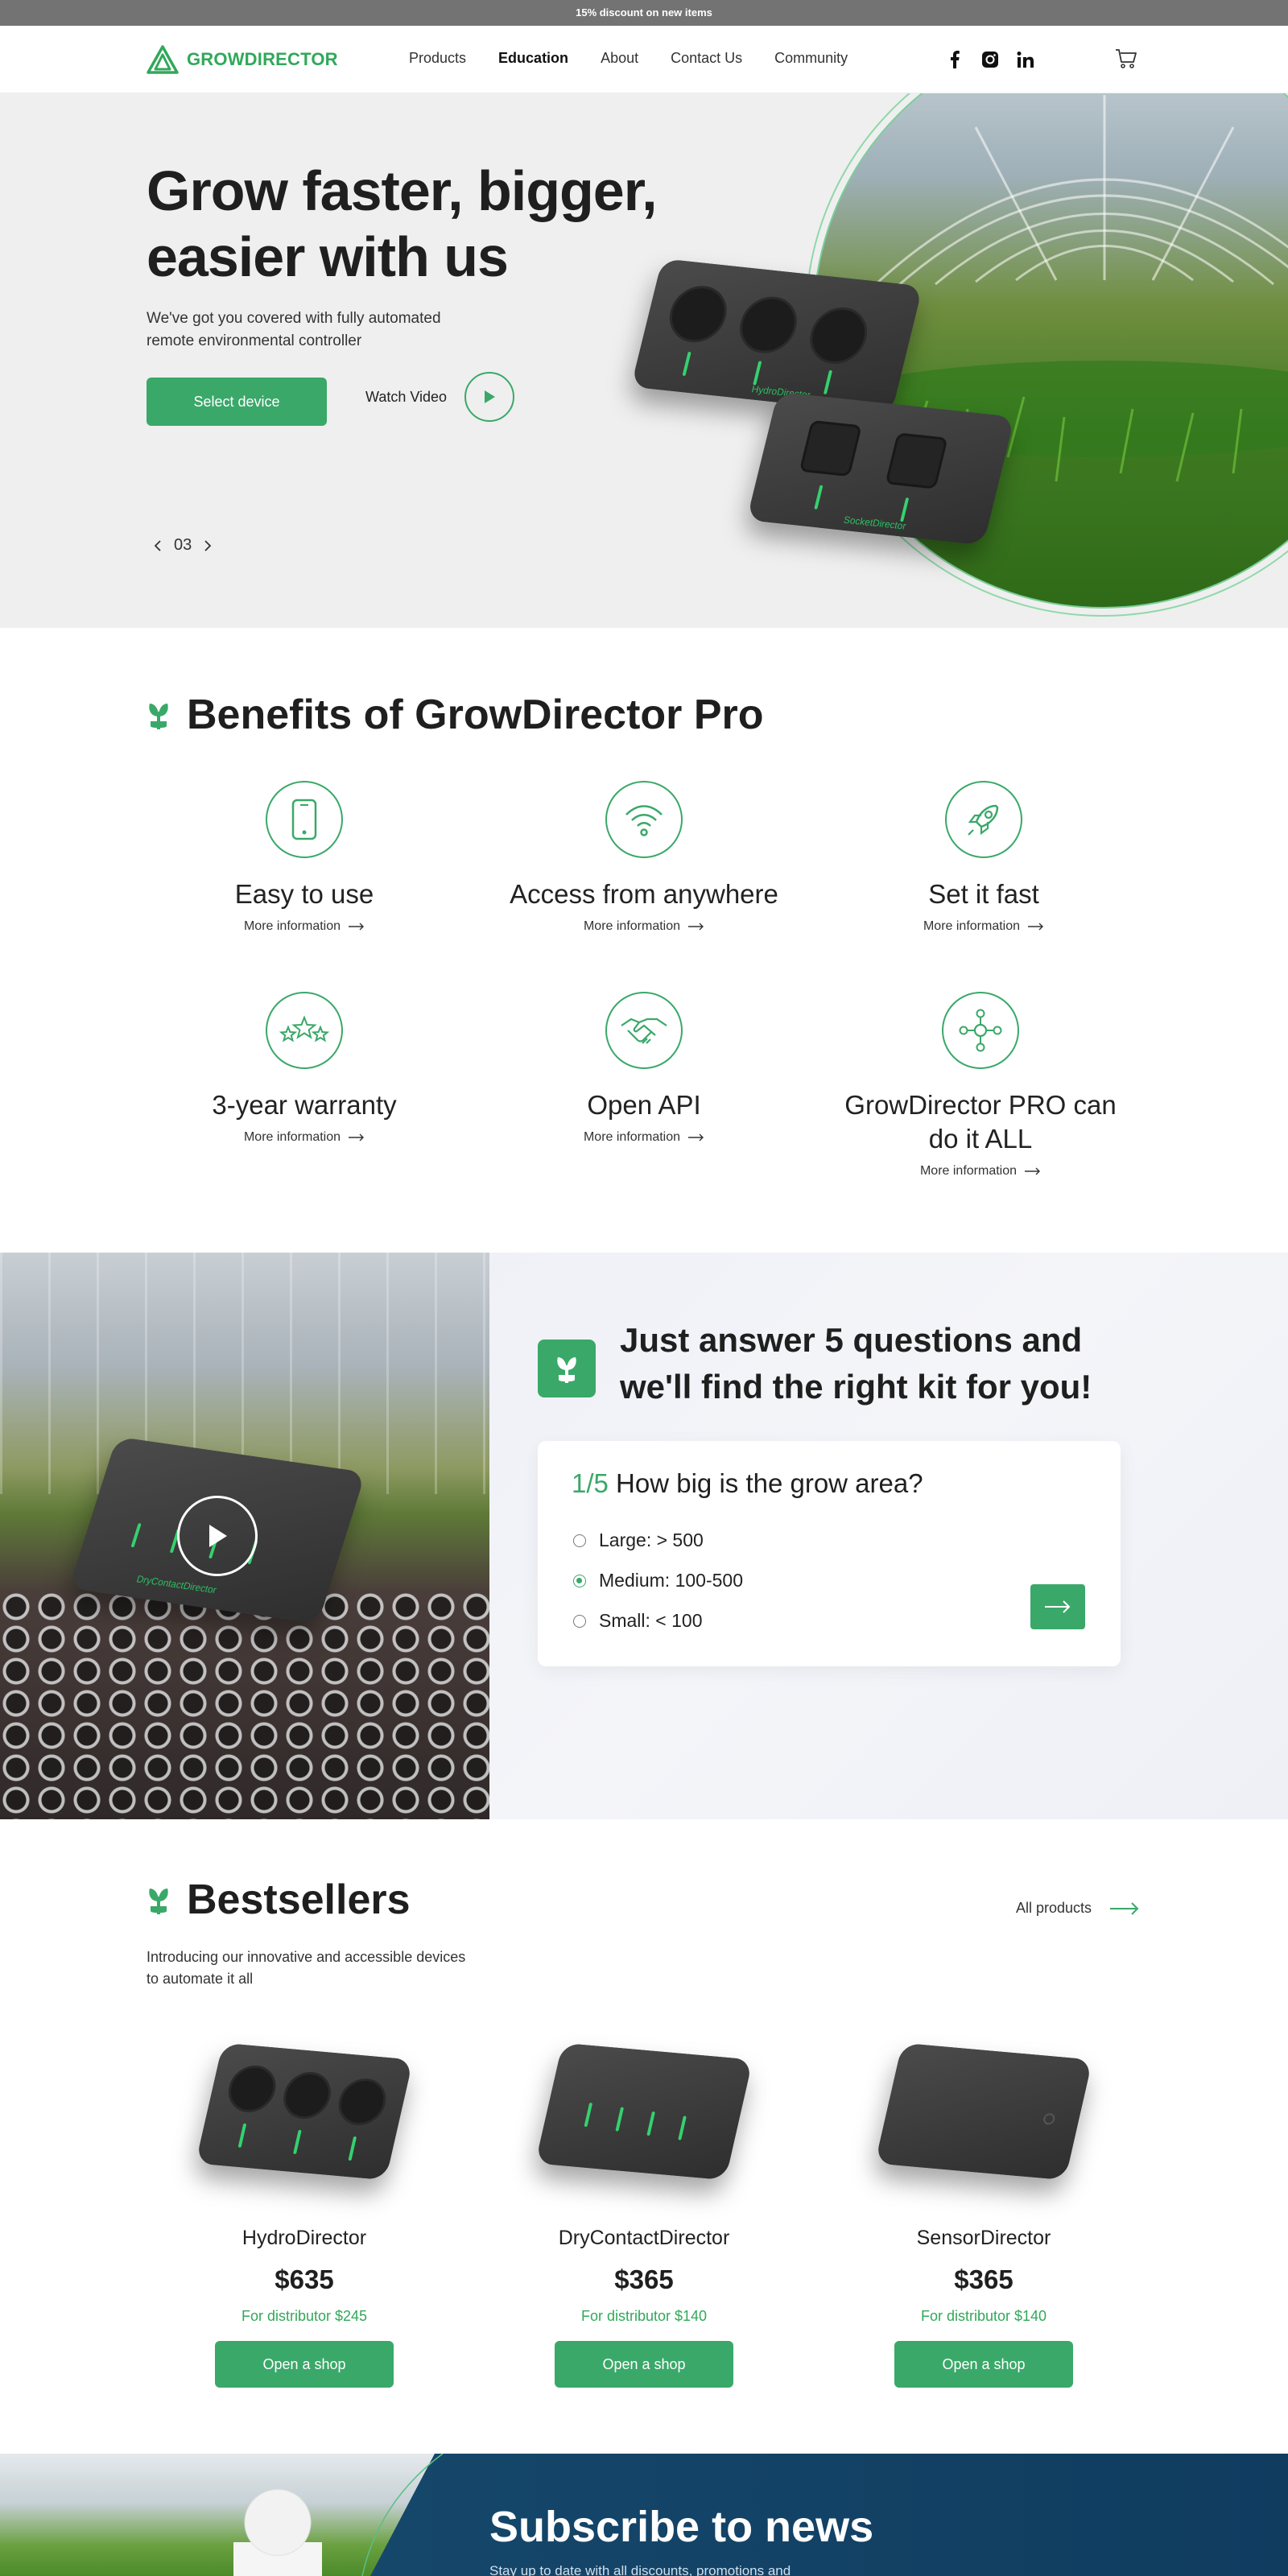 Image resolution: width=1288 pixels, height=2576 pixels. What do you see at coordinates (769, 1483) in the screenshot?
I see `quiz-question-text: How big is the grow area?` at bounding box center [769, 1483].